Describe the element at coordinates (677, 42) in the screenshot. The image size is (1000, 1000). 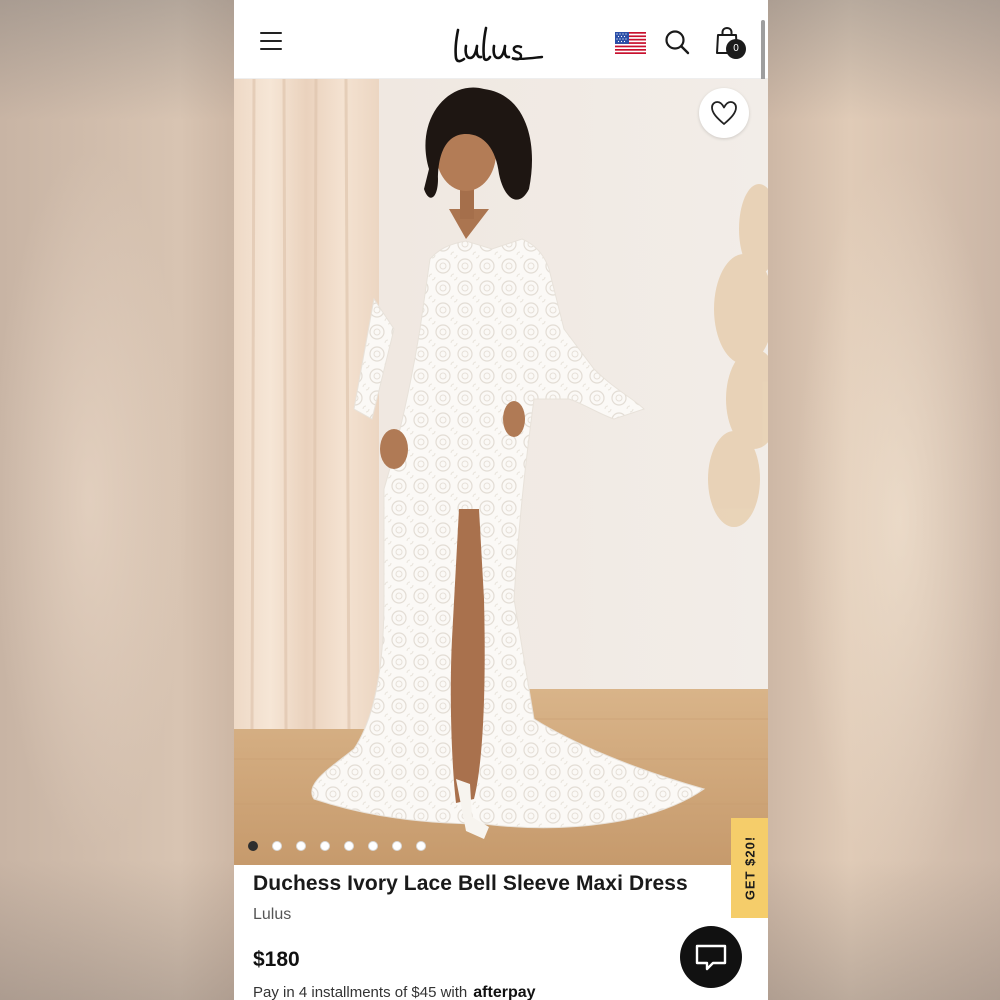
I see `search-icon` at that location.